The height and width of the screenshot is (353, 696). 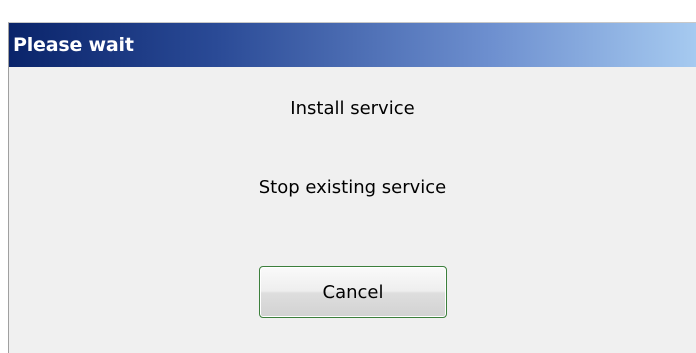 I want to click on status-line-install: Install service, so click(x=352, y=108).